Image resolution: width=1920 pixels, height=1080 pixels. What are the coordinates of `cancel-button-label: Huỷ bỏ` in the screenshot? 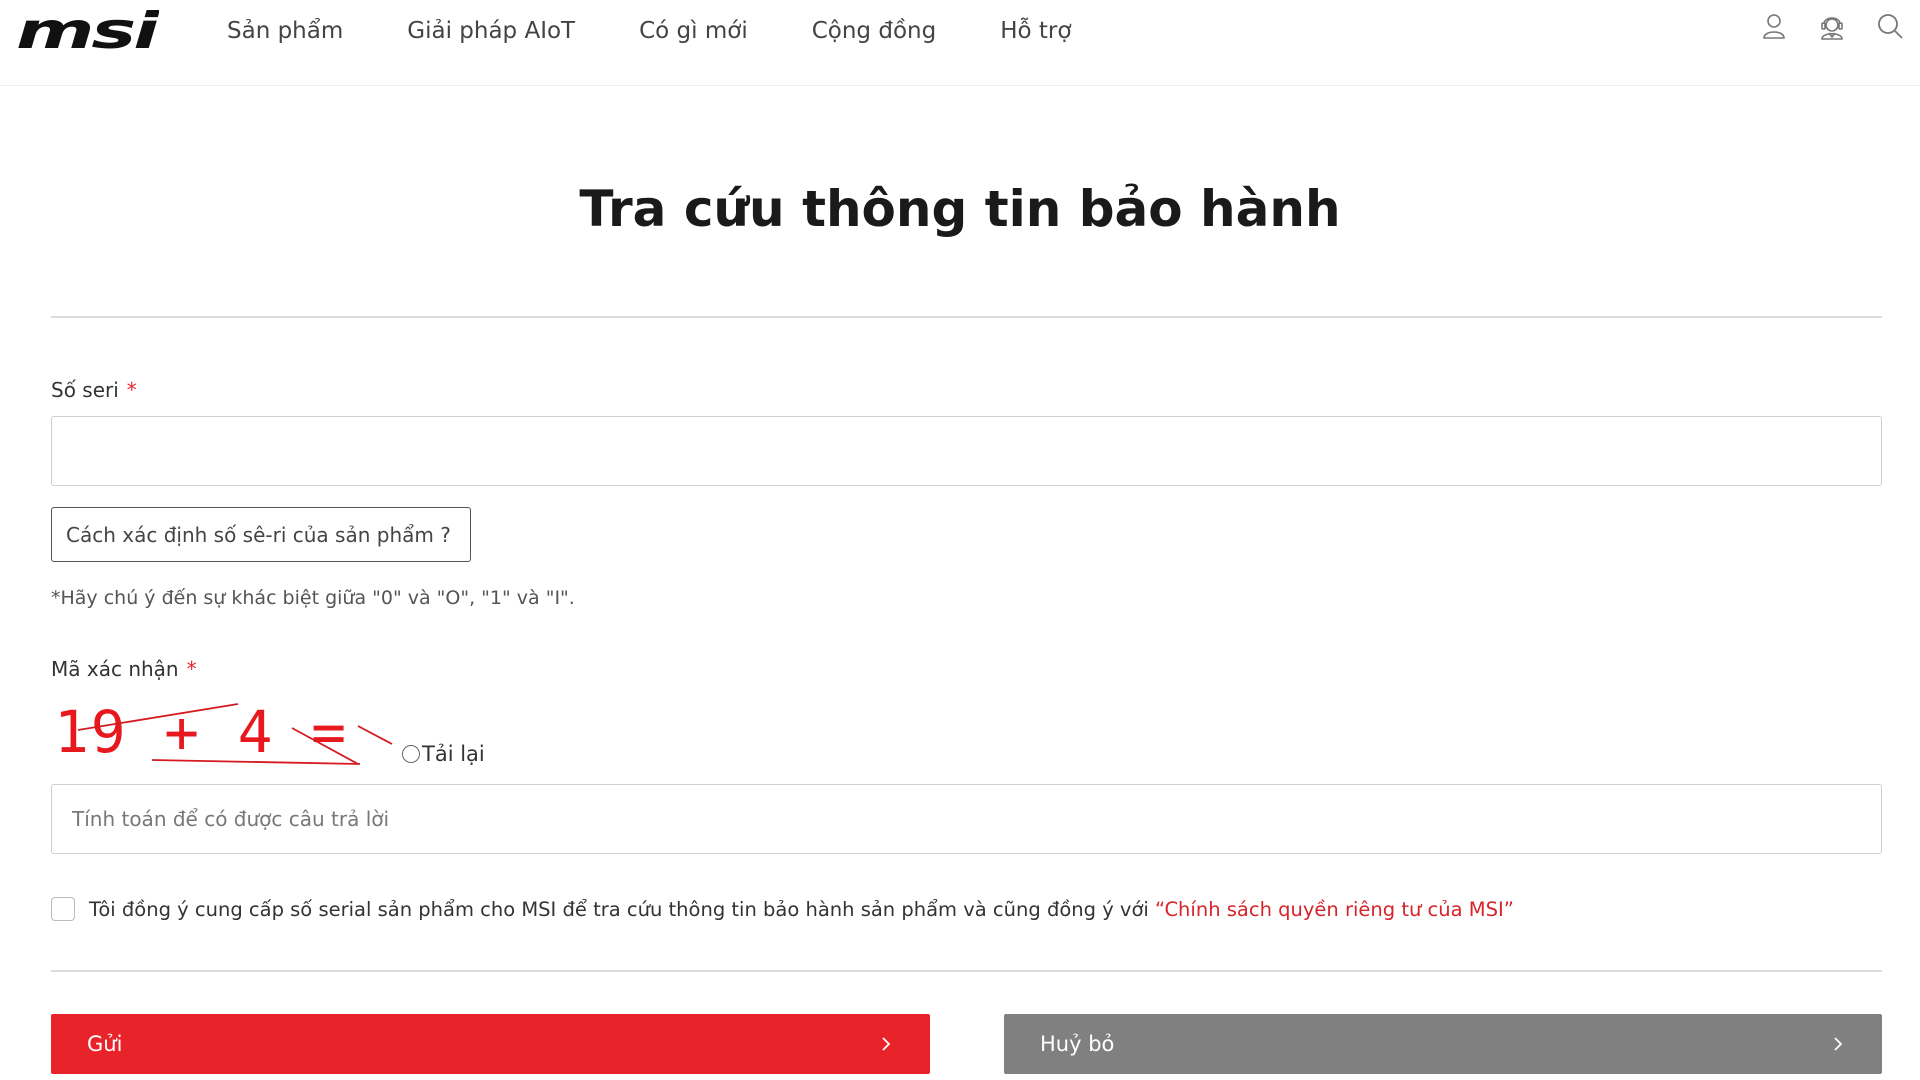 It's located at (1077, 1044).